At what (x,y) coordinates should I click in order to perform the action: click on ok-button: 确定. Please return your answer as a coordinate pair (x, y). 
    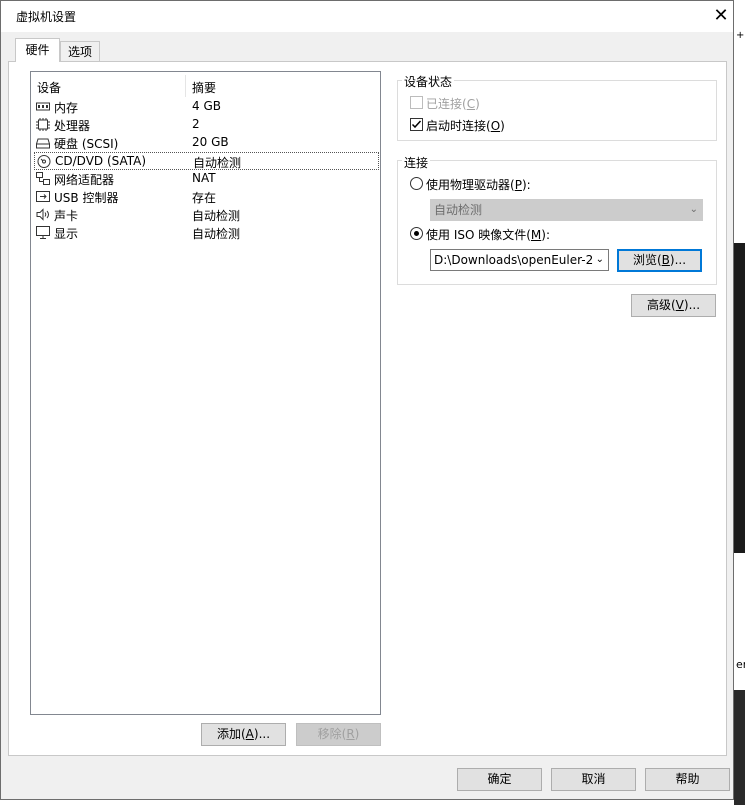
    Looking at the image, I should click on (499, 779).